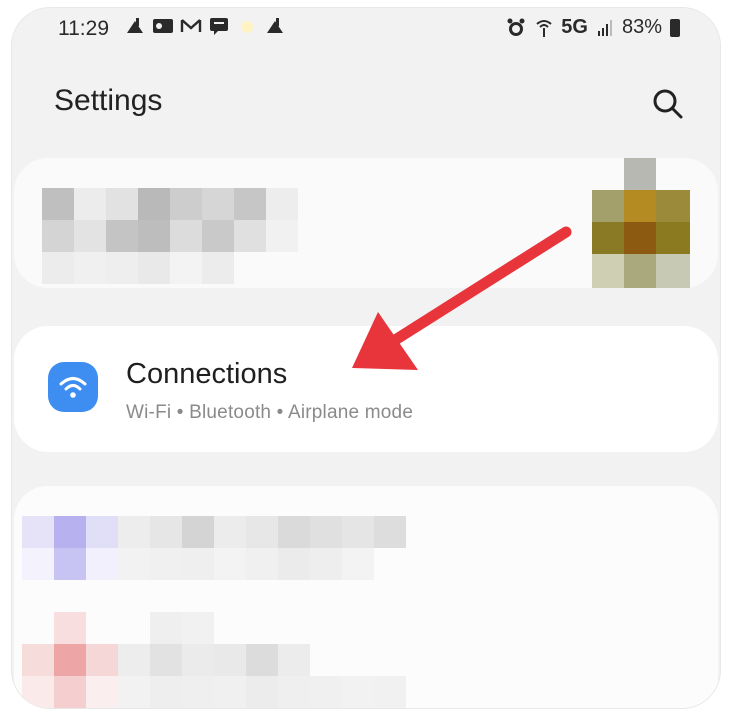 This screenshot has width=729, height=715. Describe the element at coordinates (207, 374) in the screenshot. I see `connections-title: Connections` at that location.